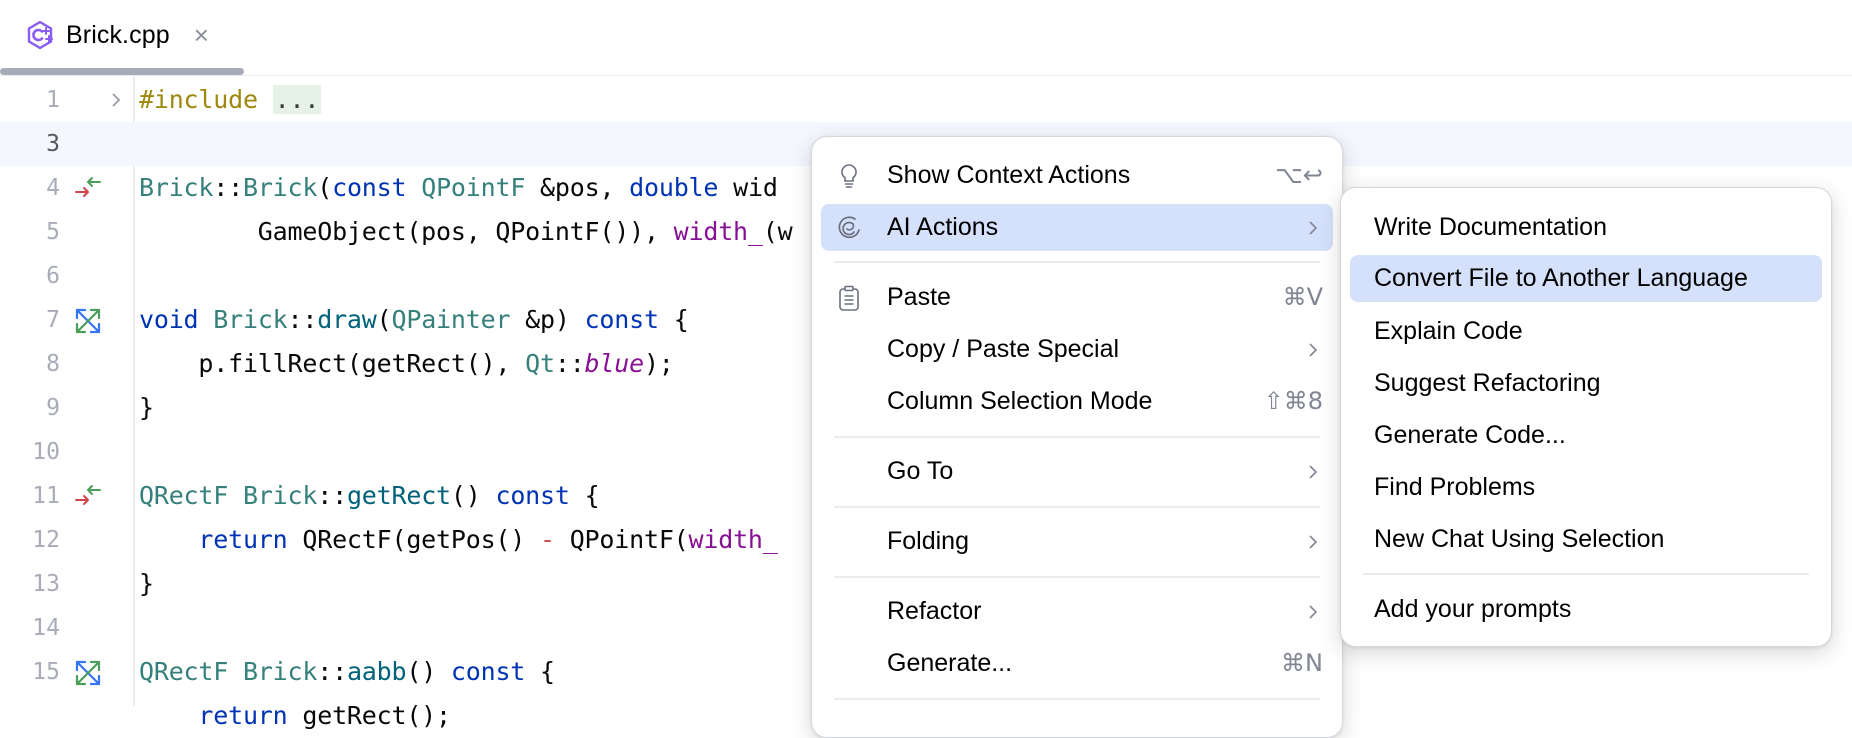  Describe the element at coordinates (1077, 541) in the screenshot. I see `menu-item-folding: Folding` at that location.